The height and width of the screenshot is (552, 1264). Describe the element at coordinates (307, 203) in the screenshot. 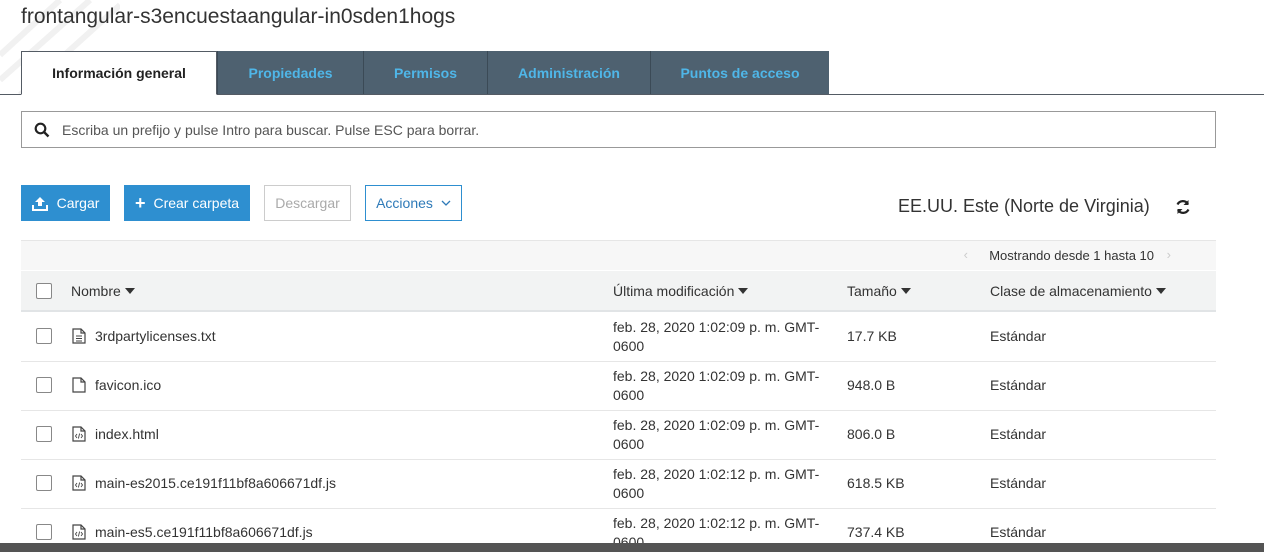

I see `download-button: Descargar` at that location.